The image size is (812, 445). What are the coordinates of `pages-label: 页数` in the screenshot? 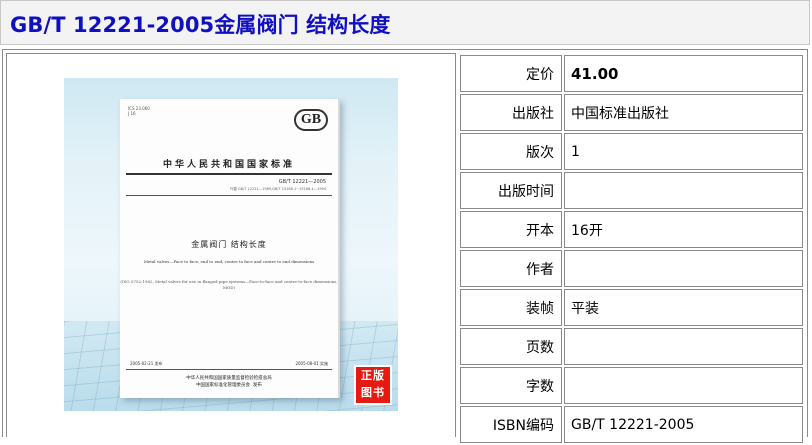 It's located at (511, 346).